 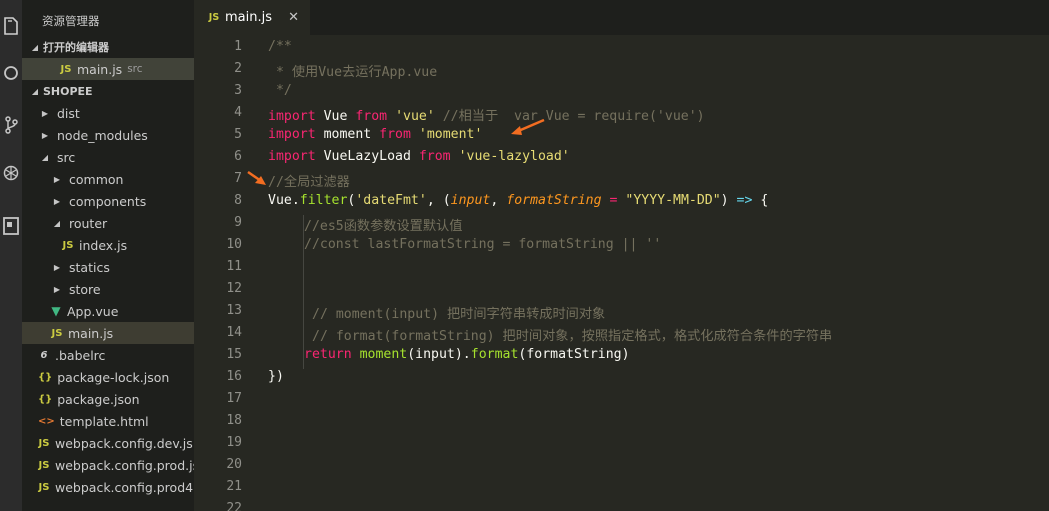 I want to click on tree-item-label: App.vue, so click(x=93, y=311).